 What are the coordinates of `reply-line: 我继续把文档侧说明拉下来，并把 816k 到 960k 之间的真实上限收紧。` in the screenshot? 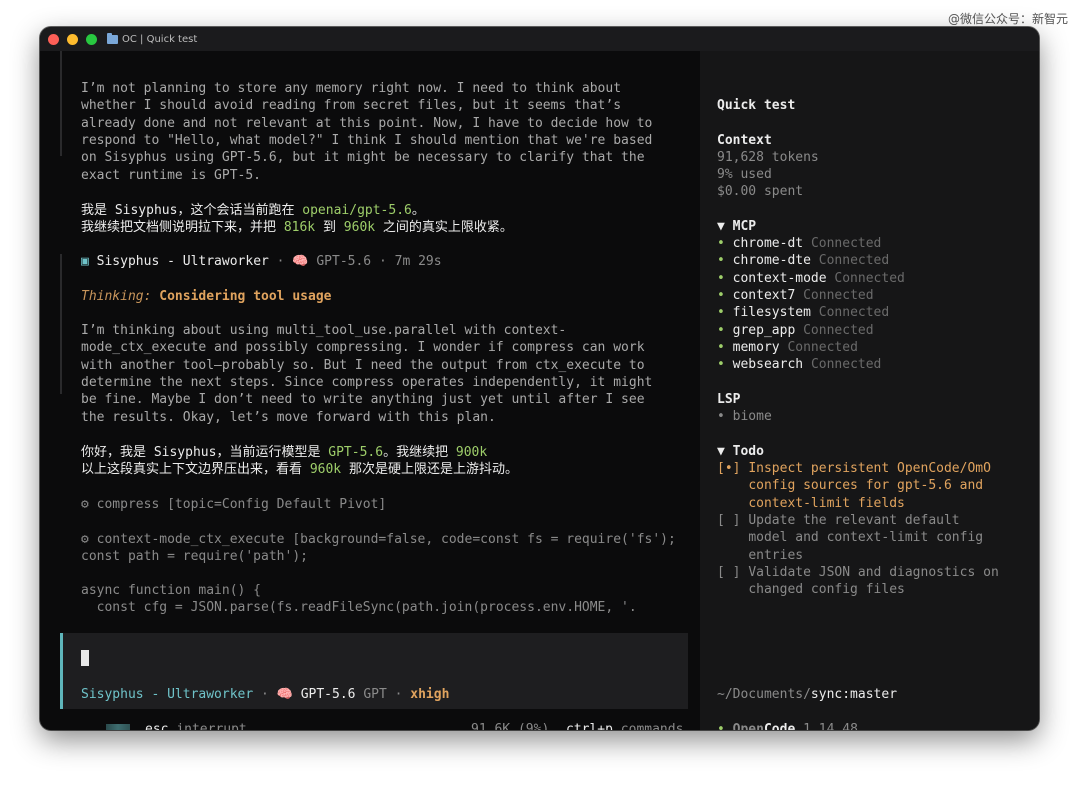 It's located at (297, 227).